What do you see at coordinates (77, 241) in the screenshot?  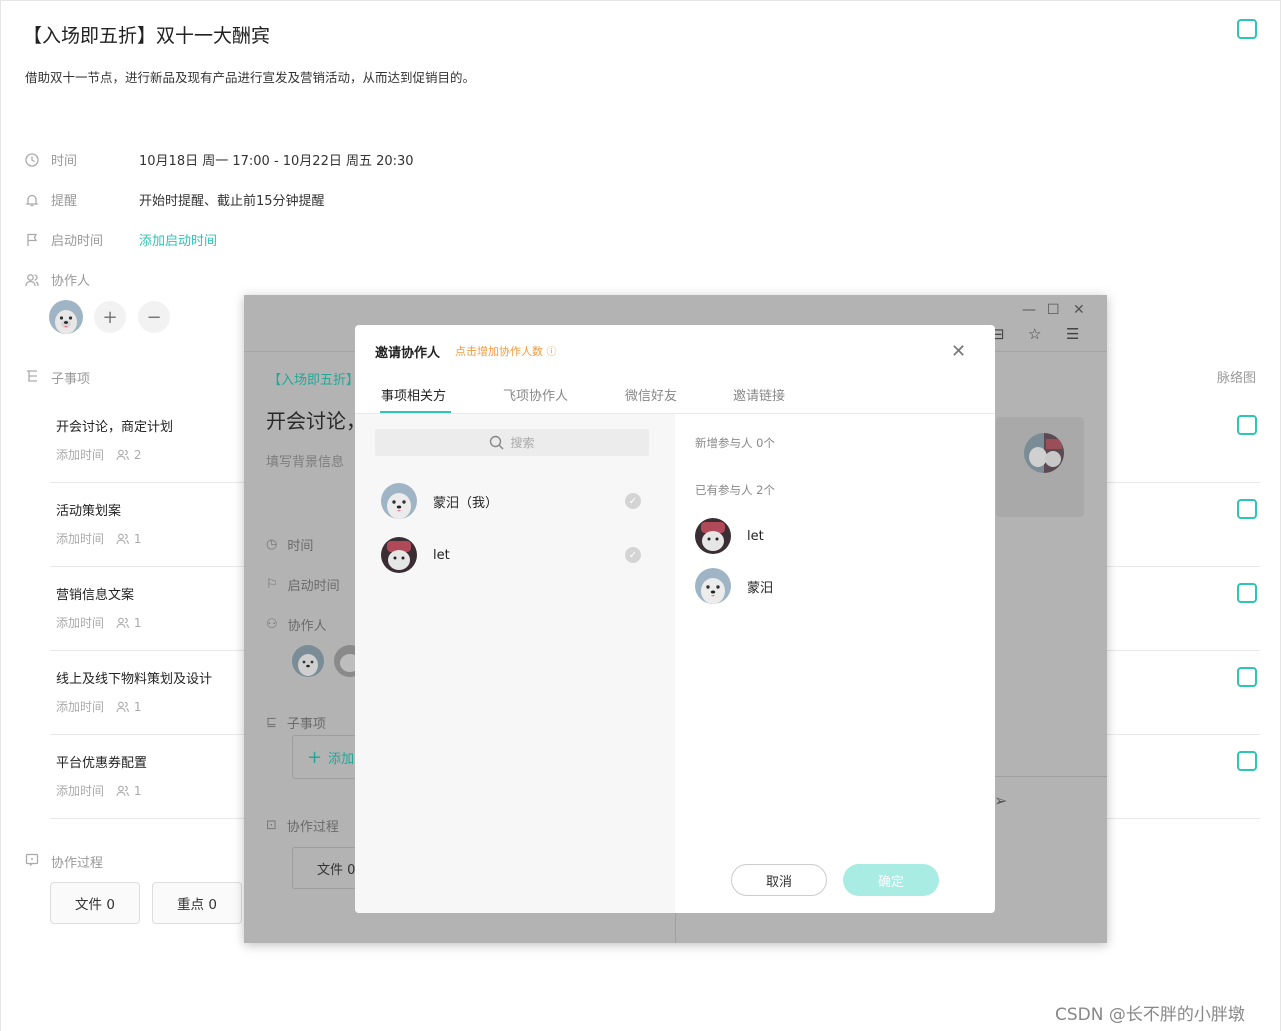 I see `start-time-label: 启动时间` at bounding box center [77, 241].